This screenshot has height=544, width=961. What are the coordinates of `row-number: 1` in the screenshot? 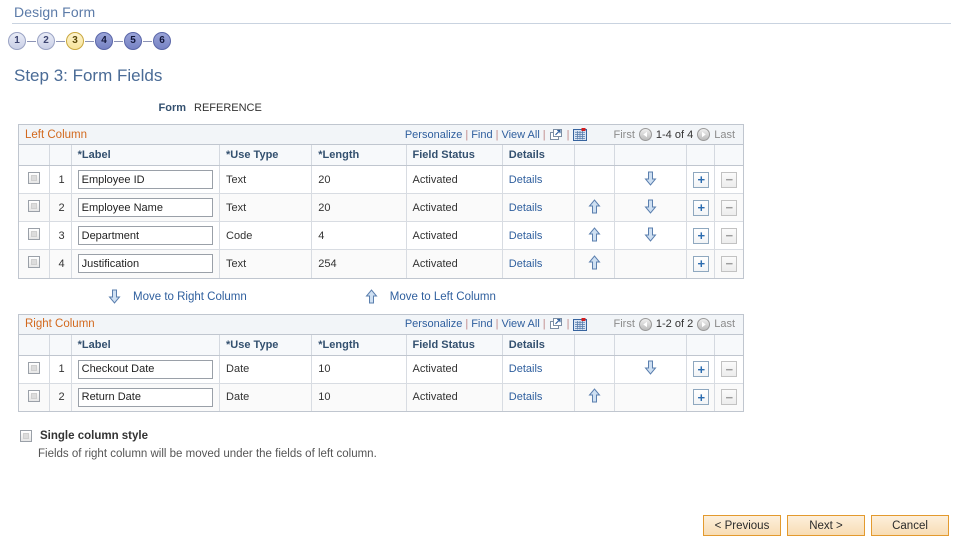 It's located at (60, 179).